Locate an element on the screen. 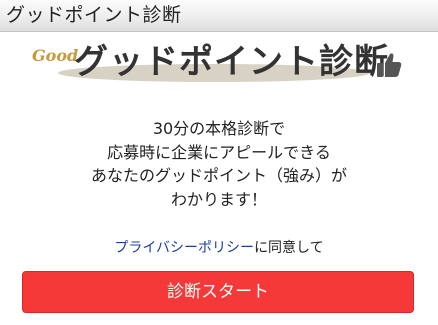 This screenshot has width=438, height=325. thumbs-up-icon is located at coordinates (389, 65).